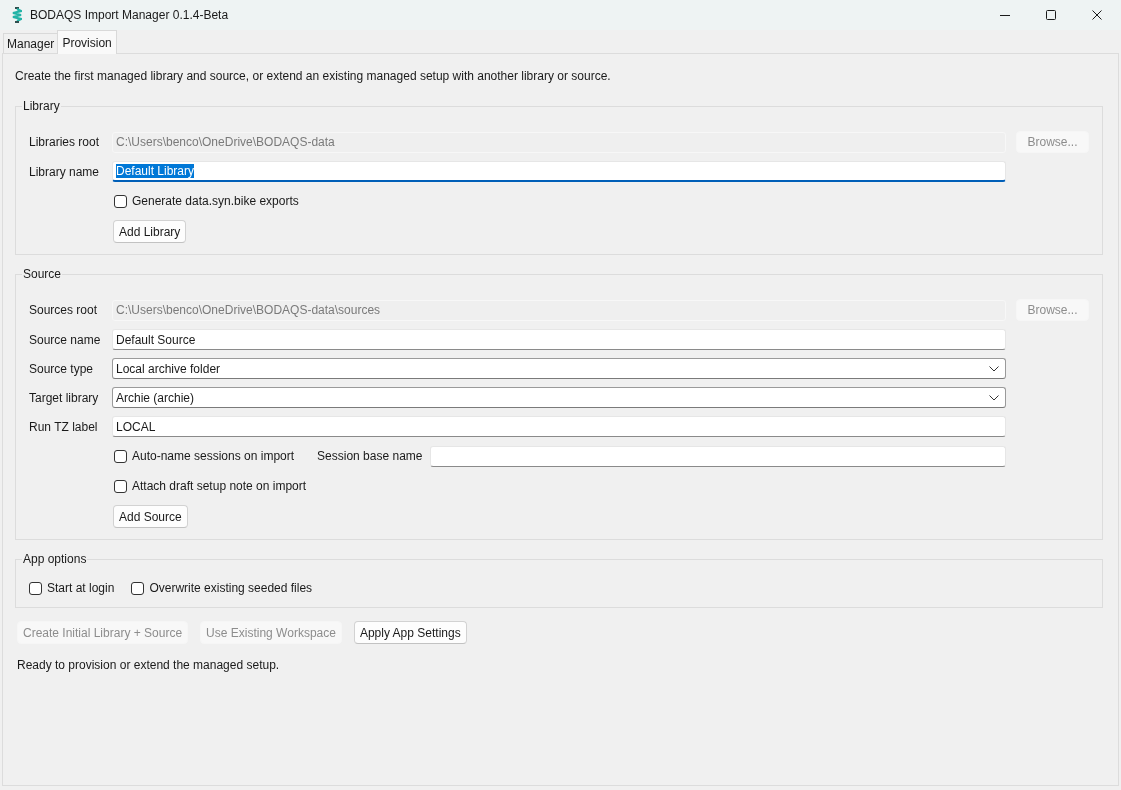 The height and width of the screenshot is (790, 1121). What do you see at coordinates (64, 171) in the screenshot?
I see `field-label: Library name` at bounding box center [64, 171].